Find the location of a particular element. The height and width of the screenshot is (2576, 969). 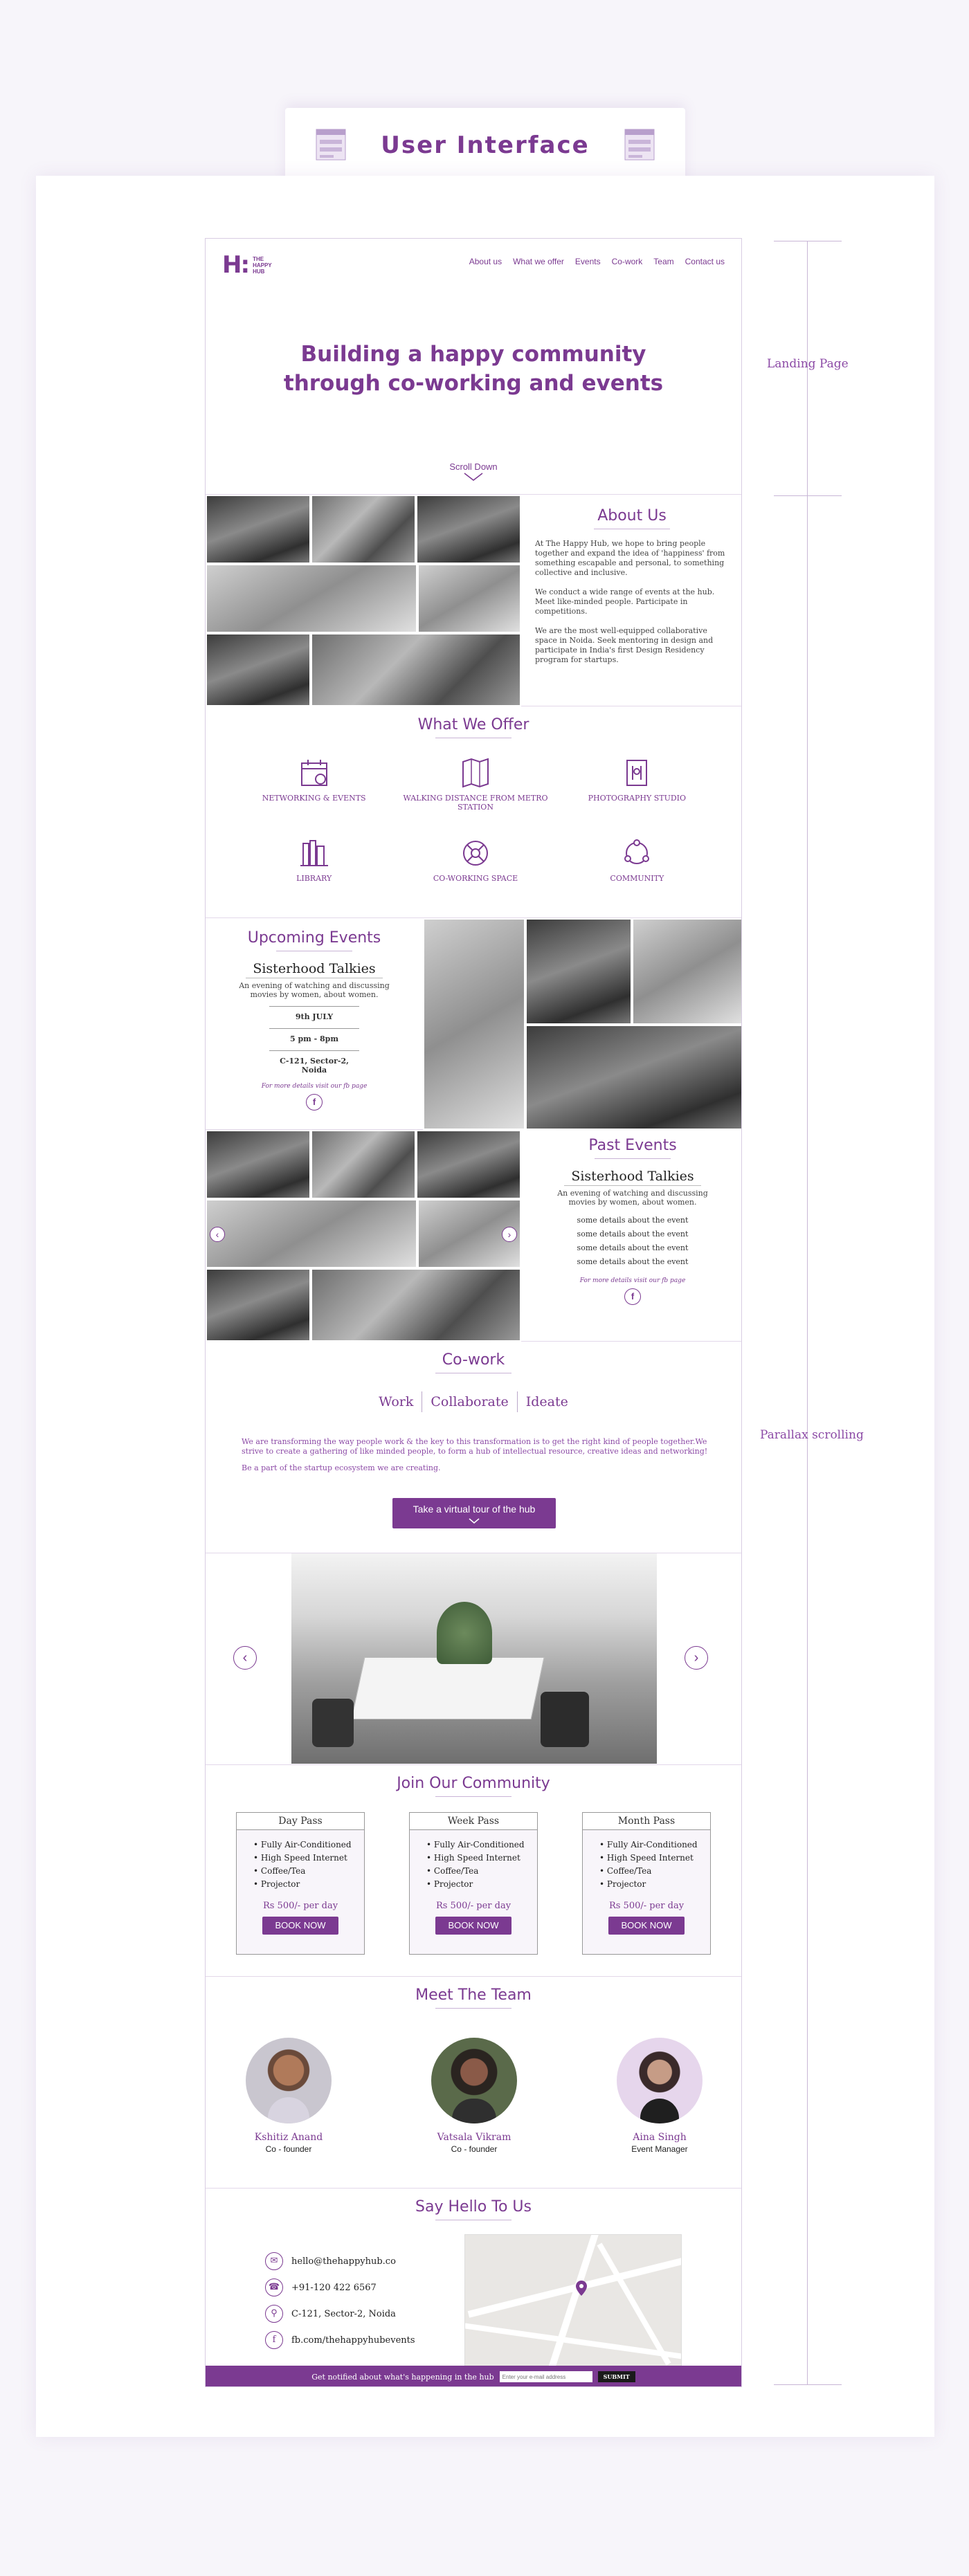

coworking-icon is located at coordinates (475, 854).